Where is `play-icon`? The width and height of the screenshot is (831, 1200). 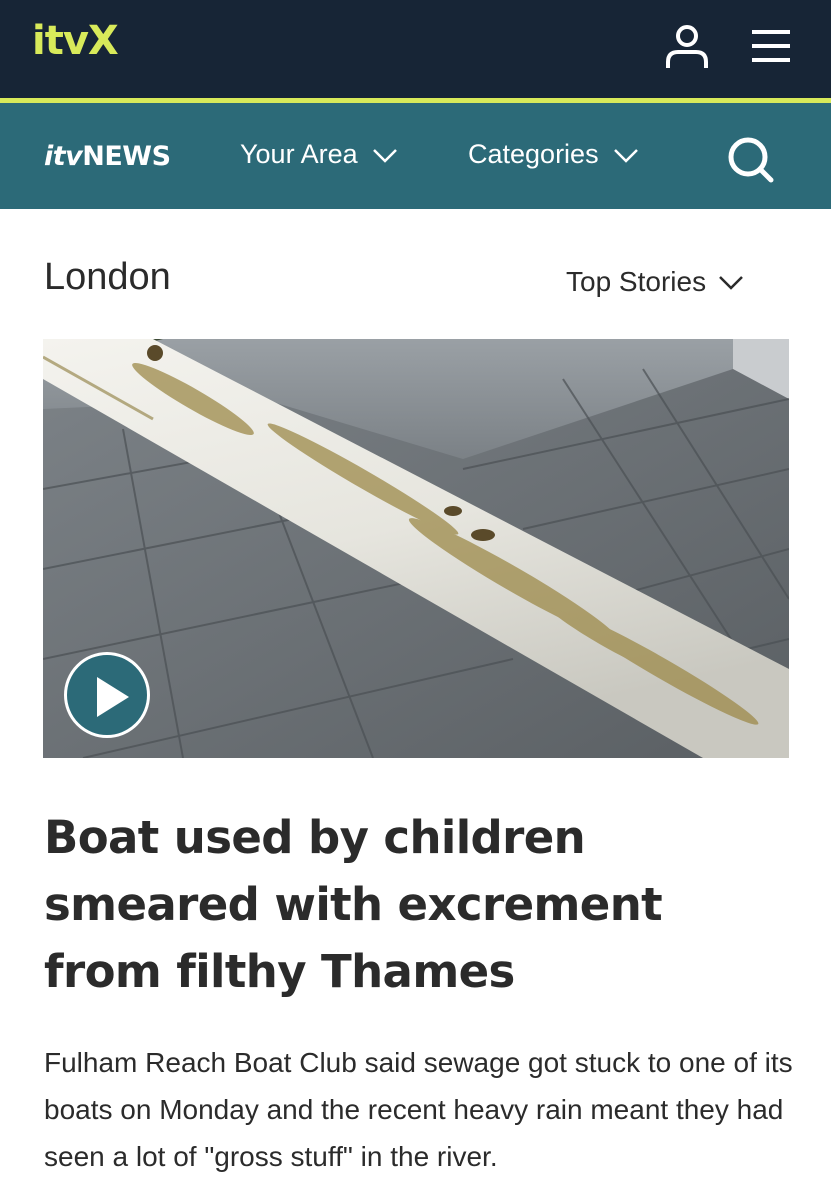 play-icon is located at coordinates (113, 697).